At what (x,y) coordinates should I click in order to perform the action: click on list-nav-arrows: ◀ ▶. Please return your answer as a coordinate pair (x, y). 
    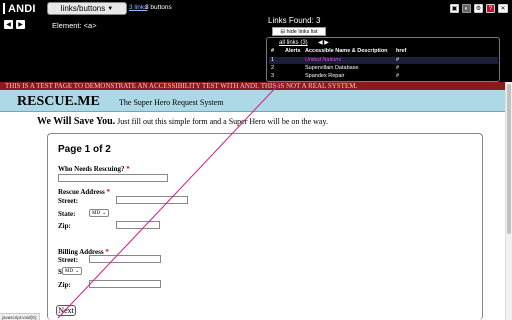
    Looking at the image, I should click on (323, 42).